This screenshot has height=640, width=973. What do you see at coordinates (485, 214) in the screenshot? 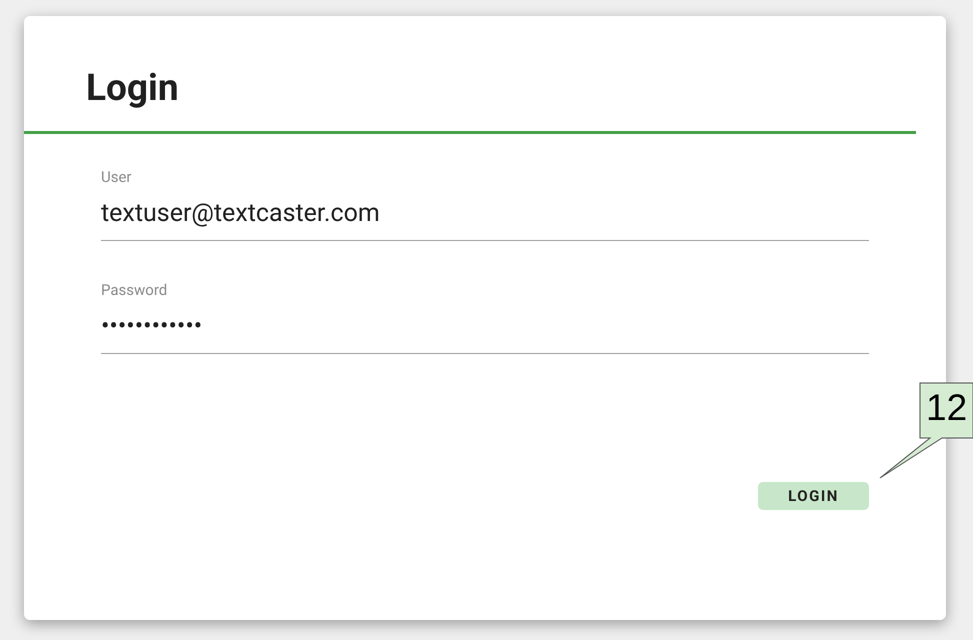
I see `input-field: textuser@textcaster.com` at bounding box center [485, 214].